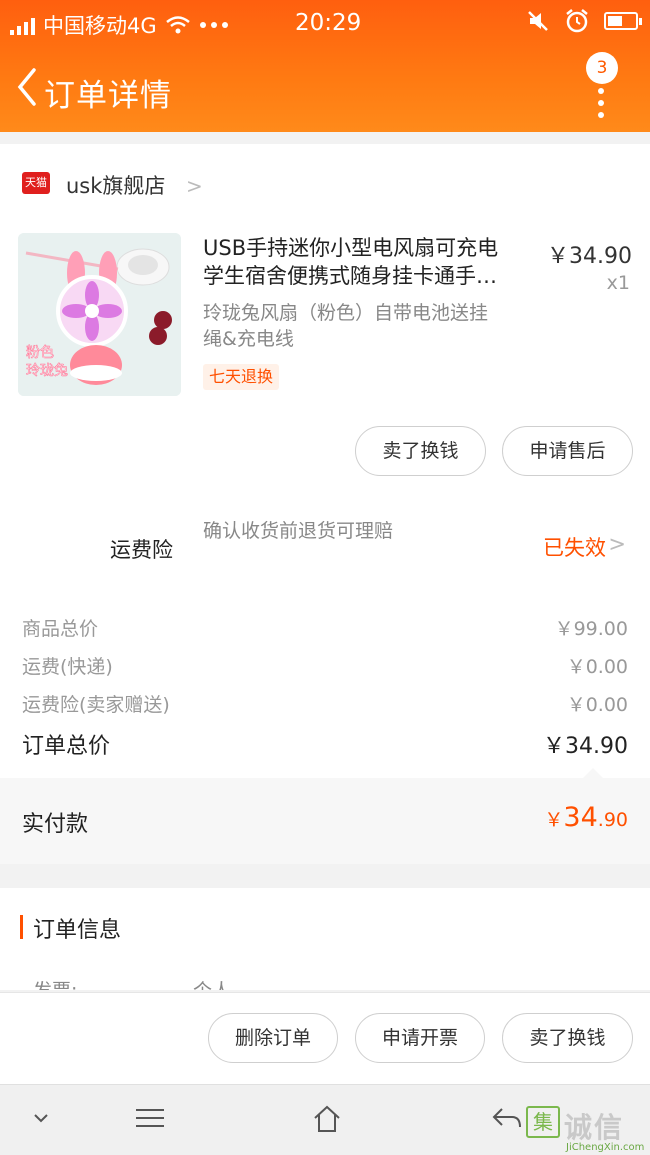 Image resolution: width=650 pixels, height=1155 pixels. What do you see at coordinates (618, 283) in the screenshot?
I see `product-quantity: x1` at bounding box center [618, 283].